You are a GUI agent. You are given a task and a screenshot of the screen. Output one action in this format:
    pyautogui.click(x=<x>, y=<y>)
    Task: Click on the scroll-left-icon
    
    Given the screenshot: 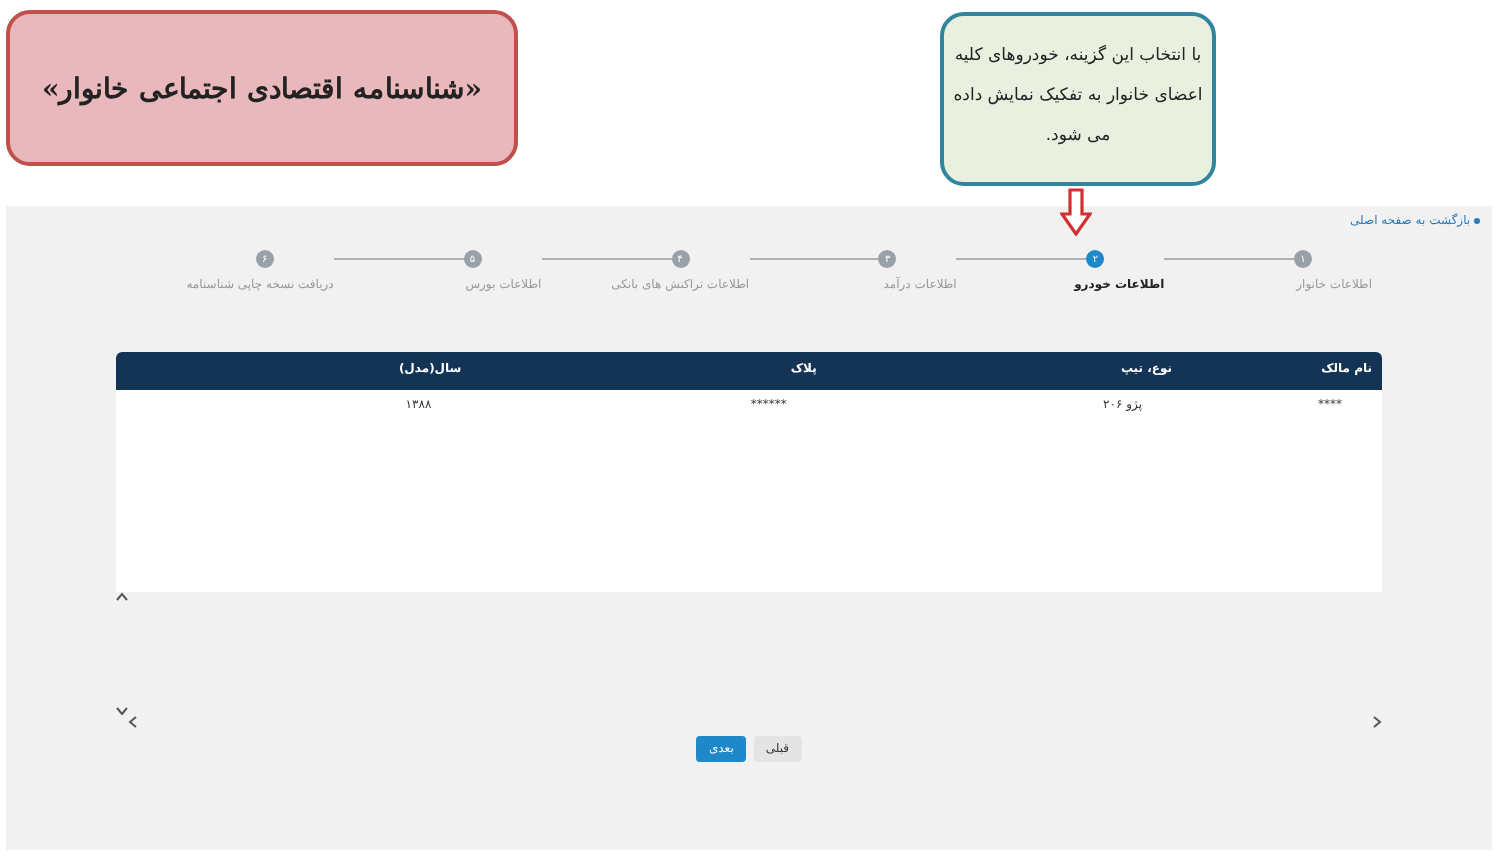 What is the action you would take?
    pyautogui.click(x=133, y=722)
    